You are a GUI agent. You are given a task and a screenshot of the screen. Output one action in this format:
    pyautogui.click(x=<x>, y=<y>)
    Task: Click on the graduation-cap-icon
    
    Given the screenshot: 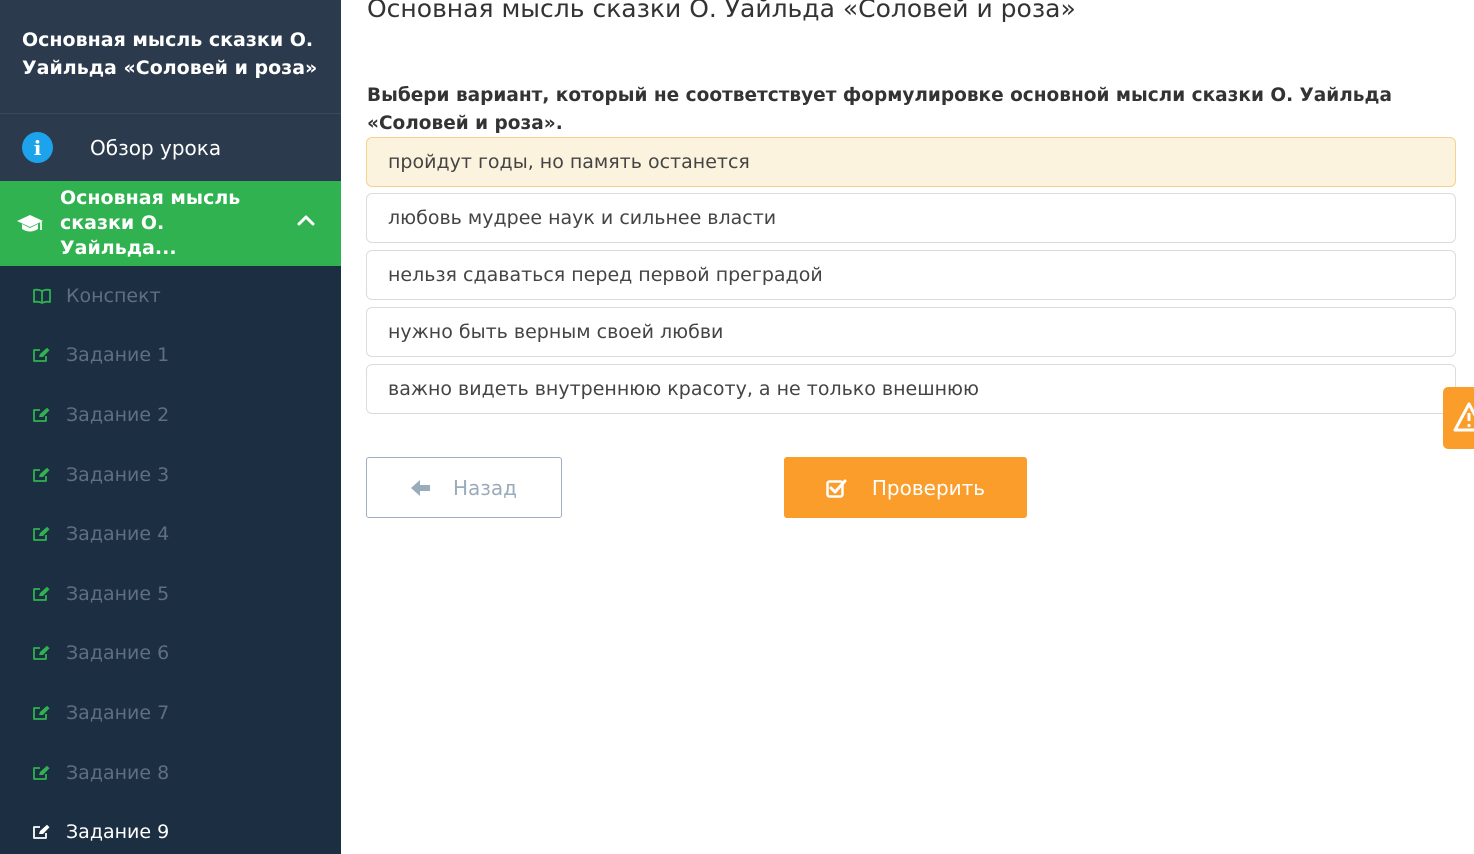 What is the action you would take?
    pyautogui.click(x=30, y=222)
    